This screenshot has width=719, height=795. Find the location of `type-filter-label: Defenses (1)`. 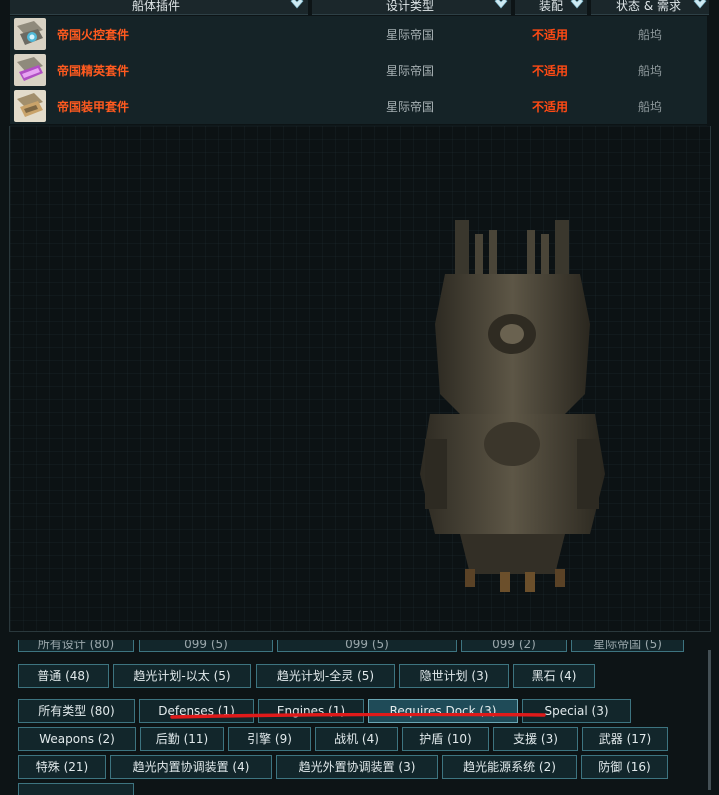

type-filter-label: Defenses (1) is located at coordinates (196, 711).